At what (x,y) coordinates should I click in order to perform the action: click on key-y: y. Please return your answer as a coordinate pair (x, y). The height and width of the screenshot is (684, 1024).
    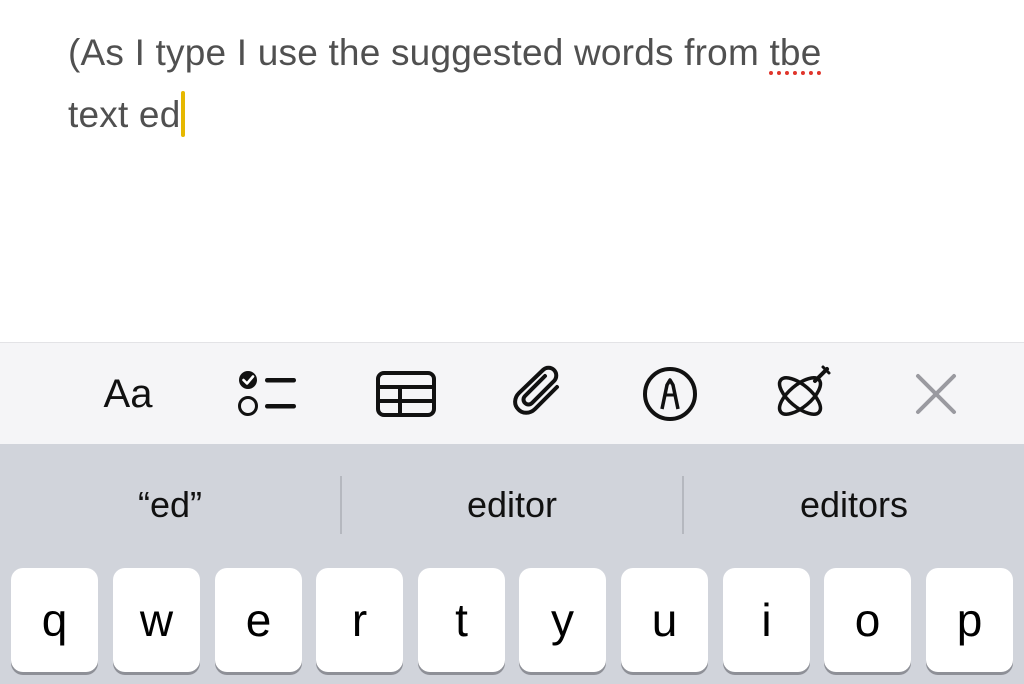
    Looking at the image, I should click on (562, 620).